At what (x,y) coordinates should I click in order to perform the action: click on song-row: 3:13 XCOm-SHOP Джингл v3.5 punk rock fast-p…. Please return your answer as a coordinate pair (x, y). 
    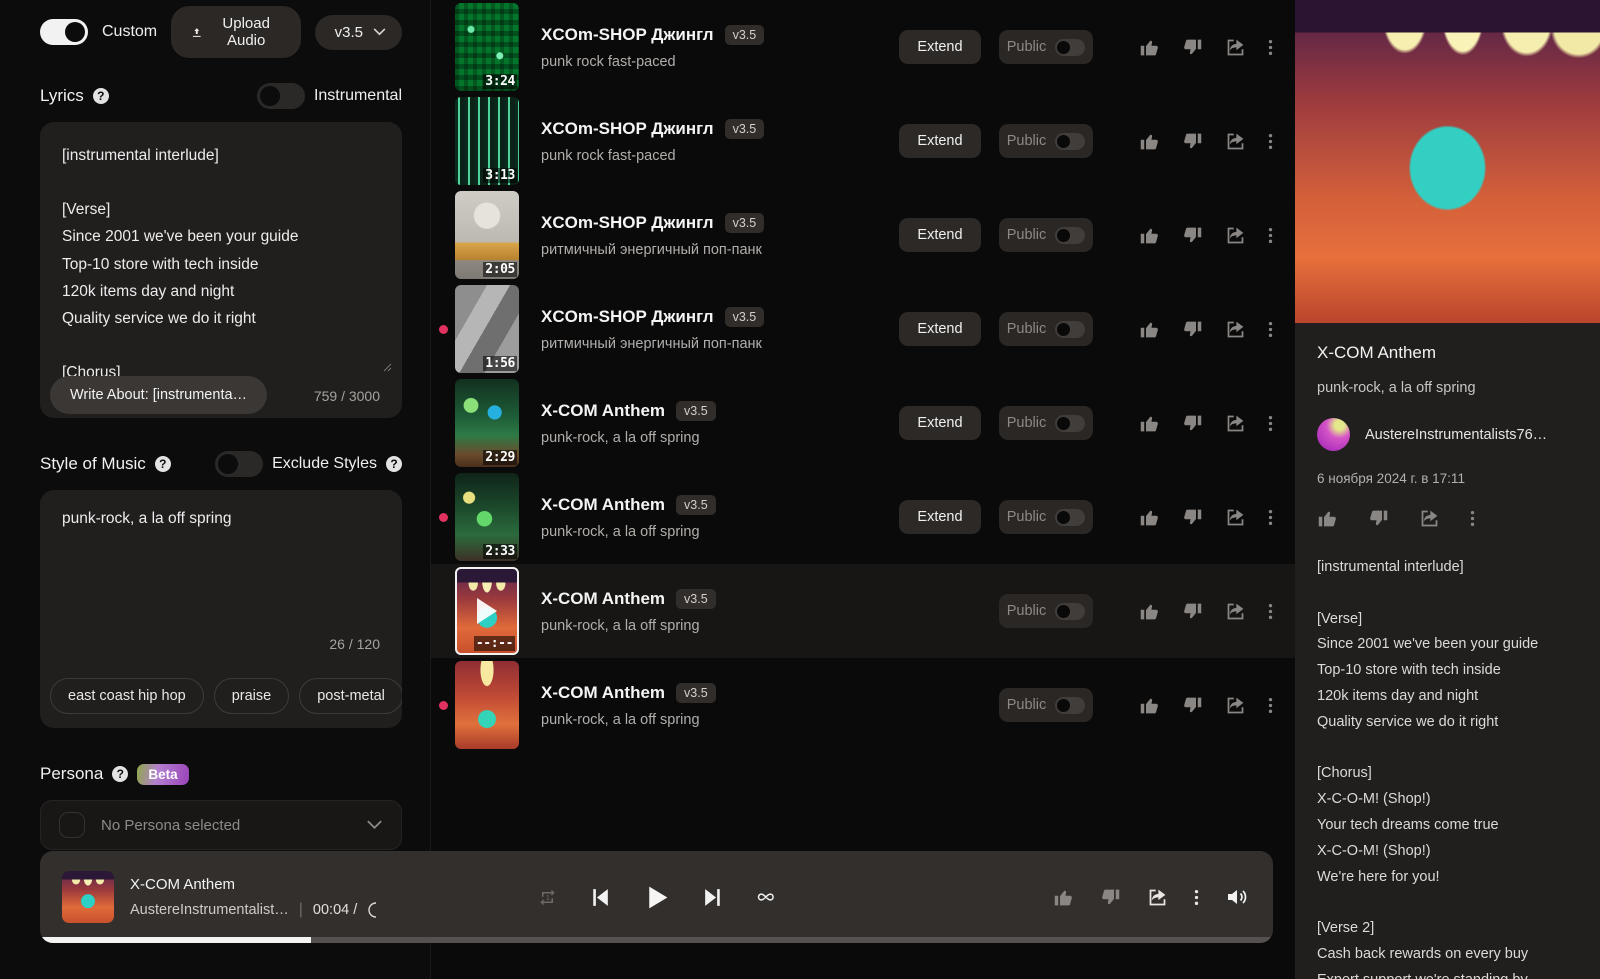
    Looking at the image, I should click on (863, 141).